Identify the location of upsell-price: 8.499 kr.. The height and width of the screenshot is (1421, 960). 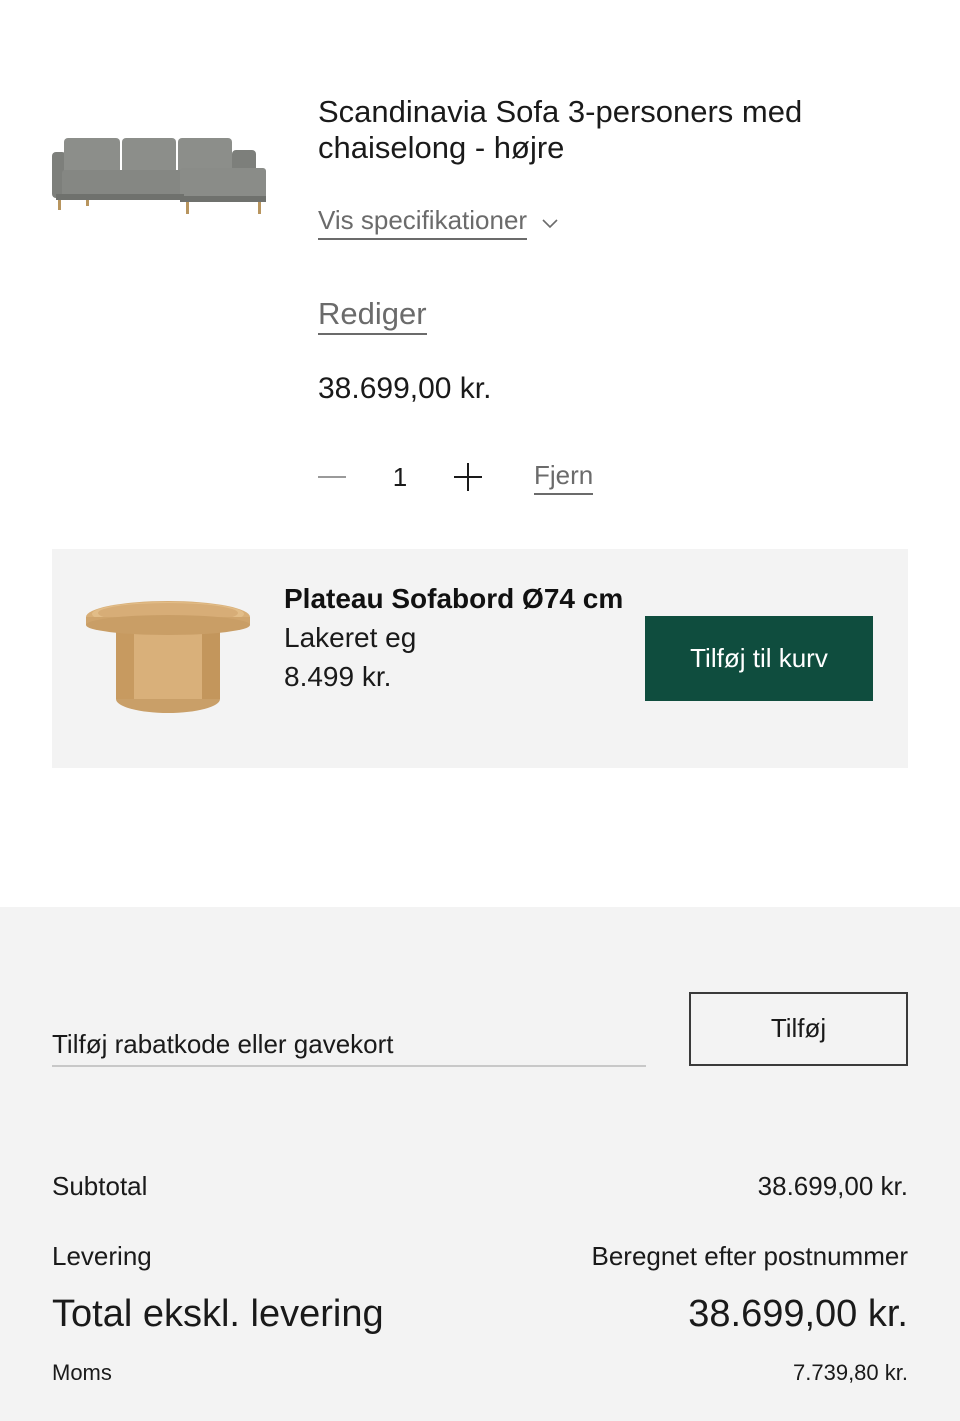
(338, 676).